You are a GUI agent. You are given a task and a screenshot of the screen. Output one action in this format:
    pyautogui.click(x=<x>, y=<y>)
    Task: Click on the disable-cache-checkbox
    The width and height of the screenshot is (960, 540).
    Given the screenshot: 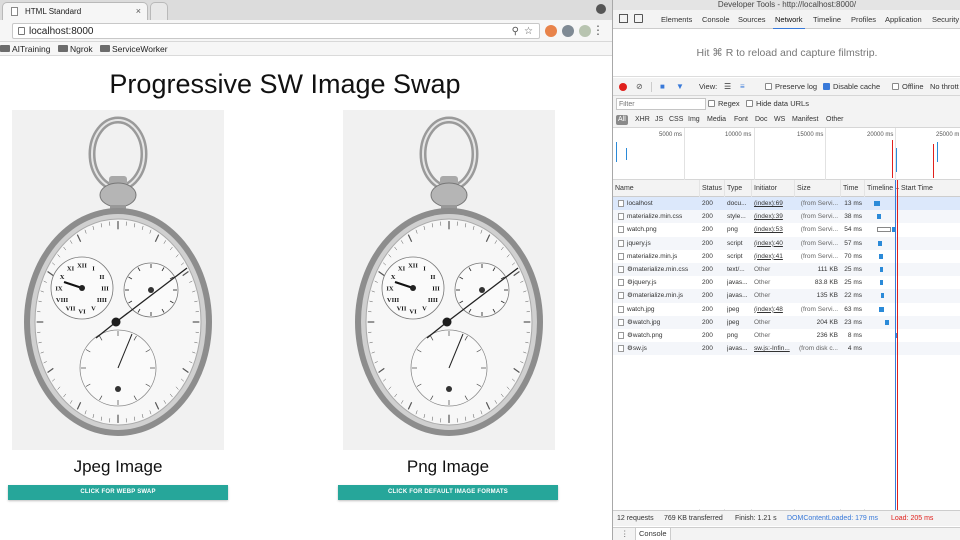 What is the action you would take?
    pyautogui.click(x=826, y=86)
    